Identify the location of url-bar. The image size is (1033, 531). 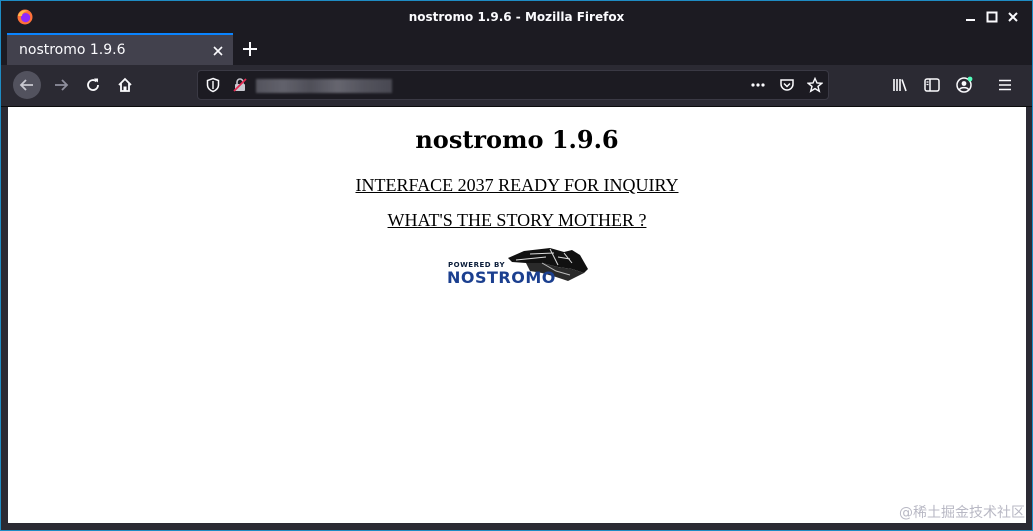
(513, 85).